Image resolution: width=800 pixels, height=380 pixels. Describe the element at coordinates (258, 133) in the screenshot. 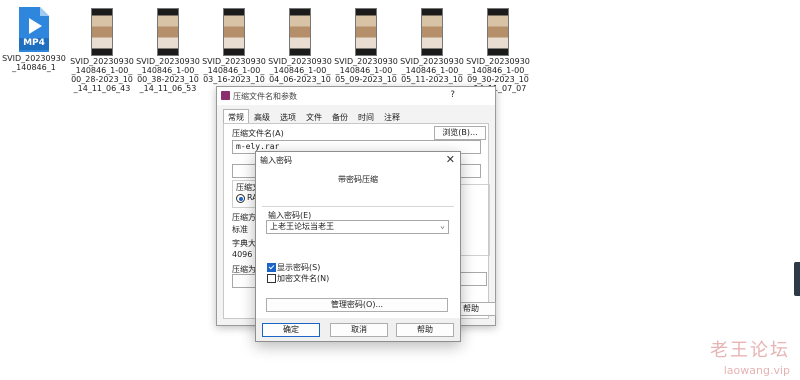

I see `archive-name-label: 压缩文件名(A)` at that location.